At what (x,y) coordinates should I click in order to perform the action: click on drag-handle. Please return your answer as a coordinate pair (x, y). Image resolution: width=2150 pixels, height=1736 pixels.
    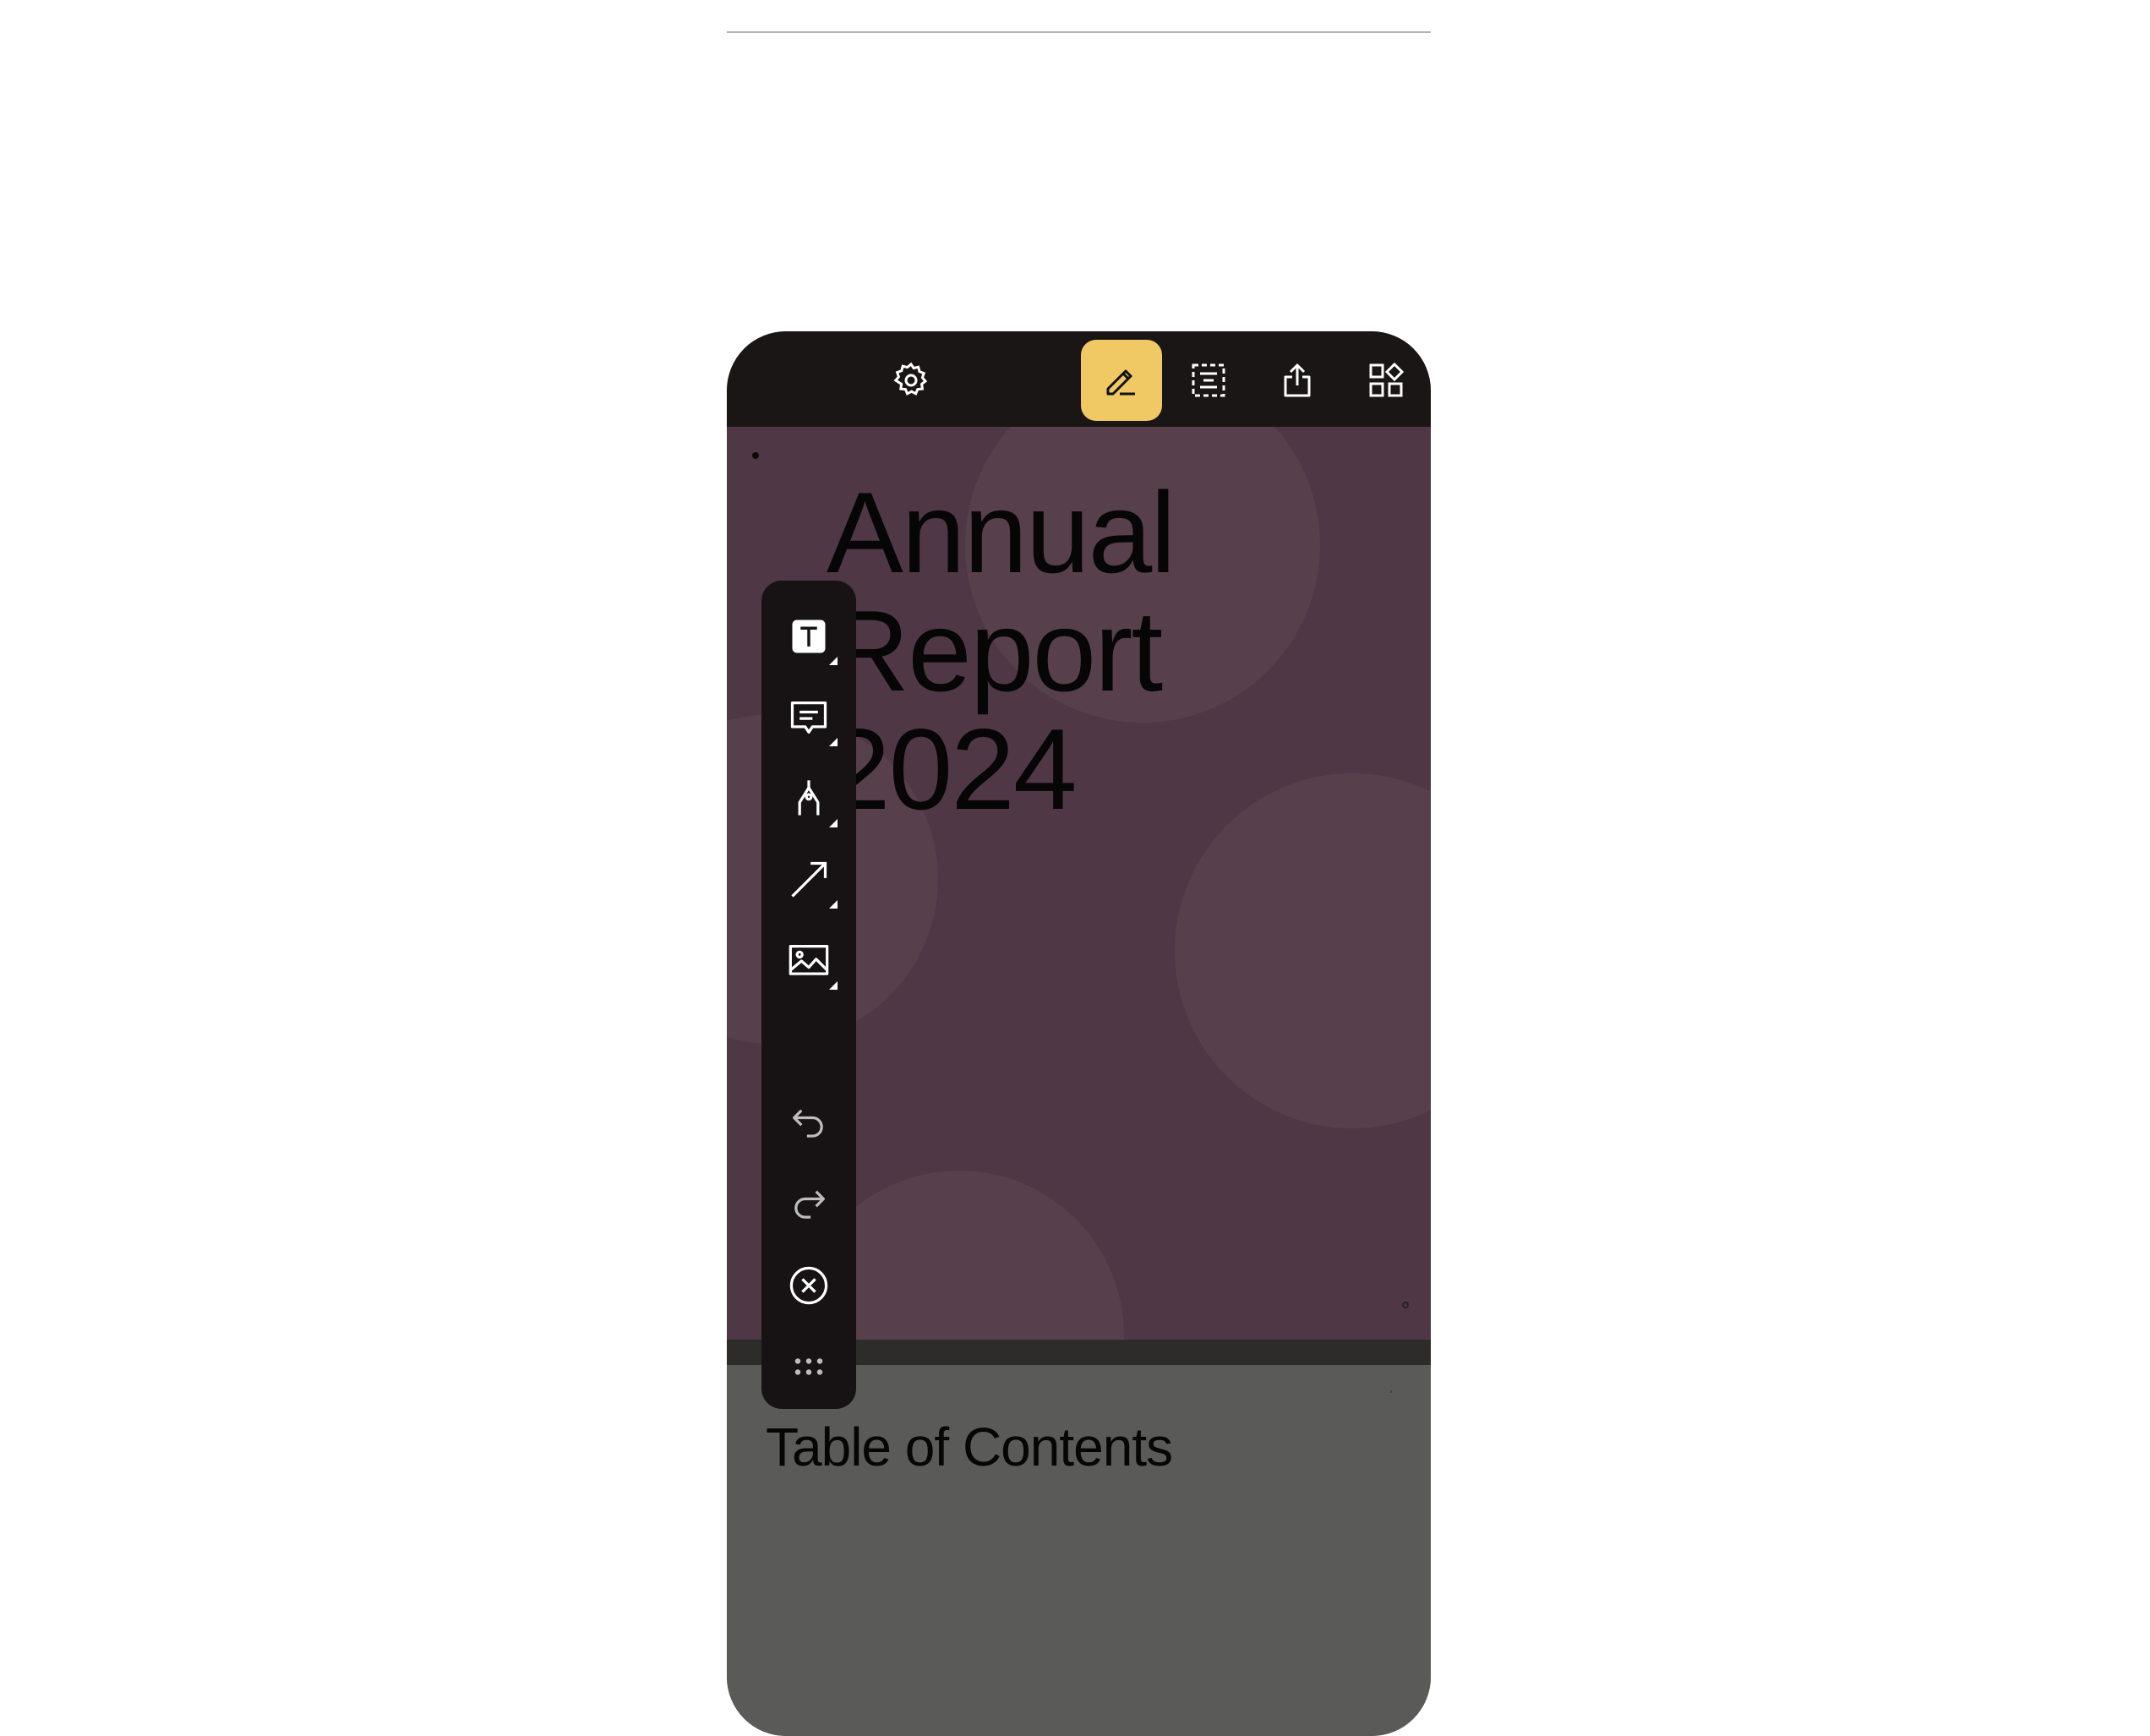
    Looking at the image, I should click on (809, 1367).